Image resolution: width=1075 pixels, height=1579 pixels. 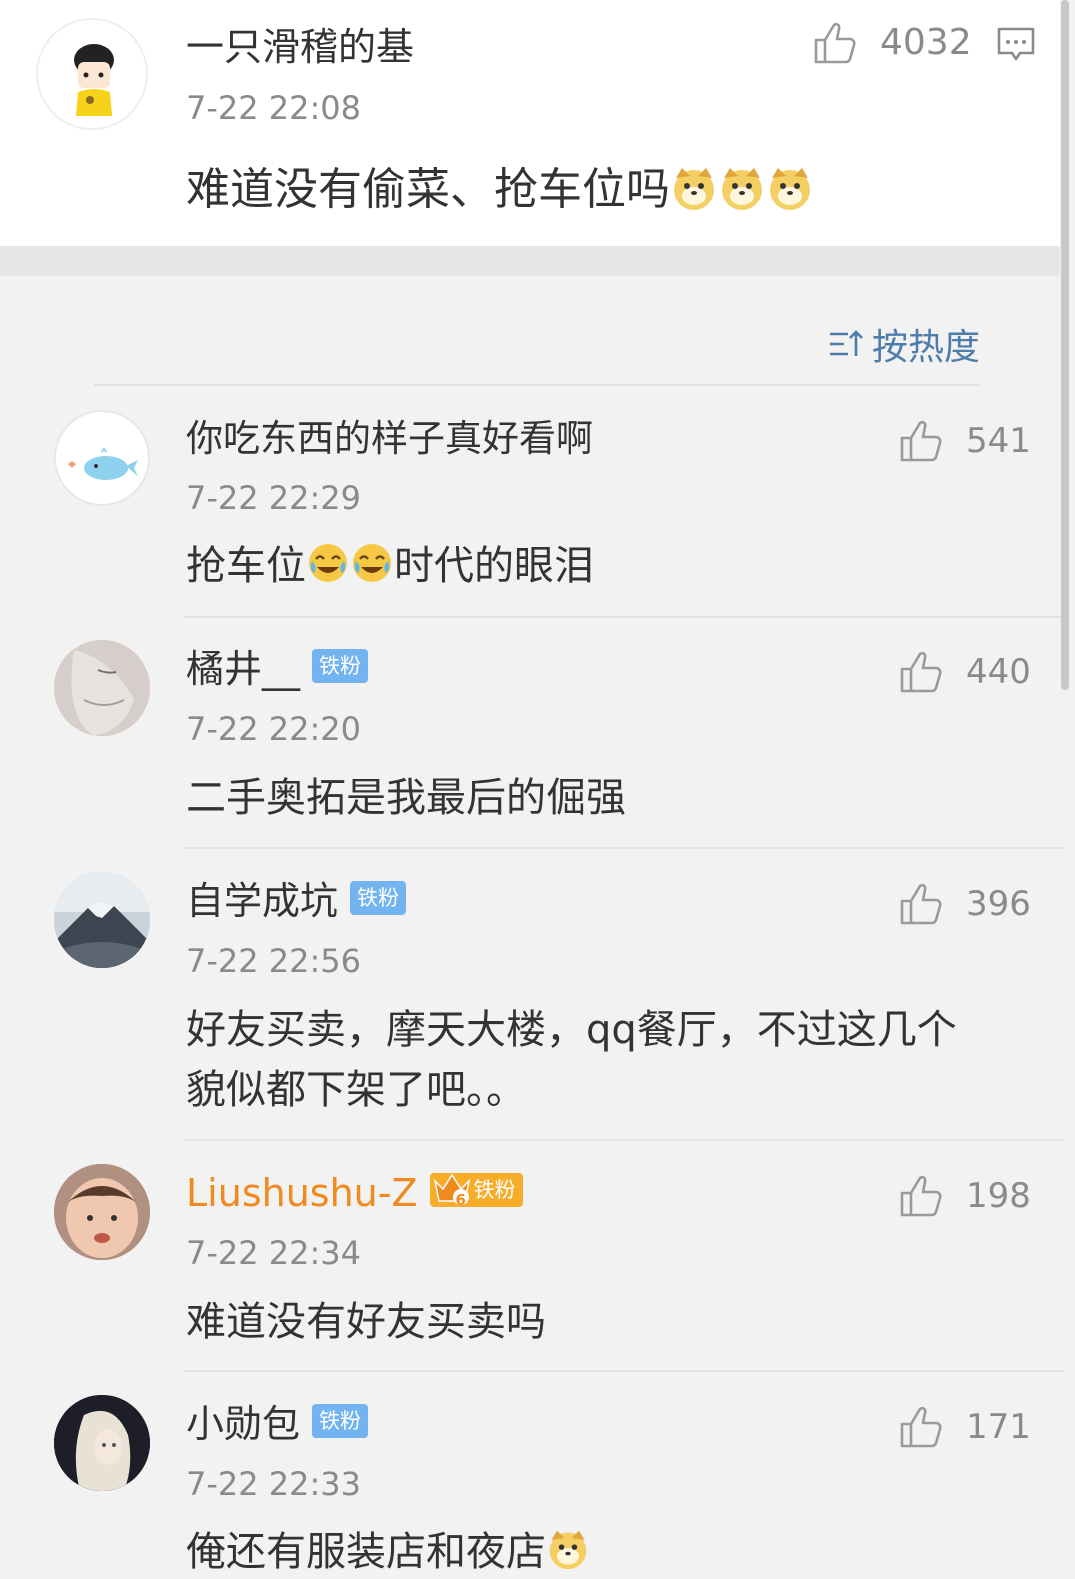 I want to click on username-text: 小勋包, so click(x=243, y=1424).